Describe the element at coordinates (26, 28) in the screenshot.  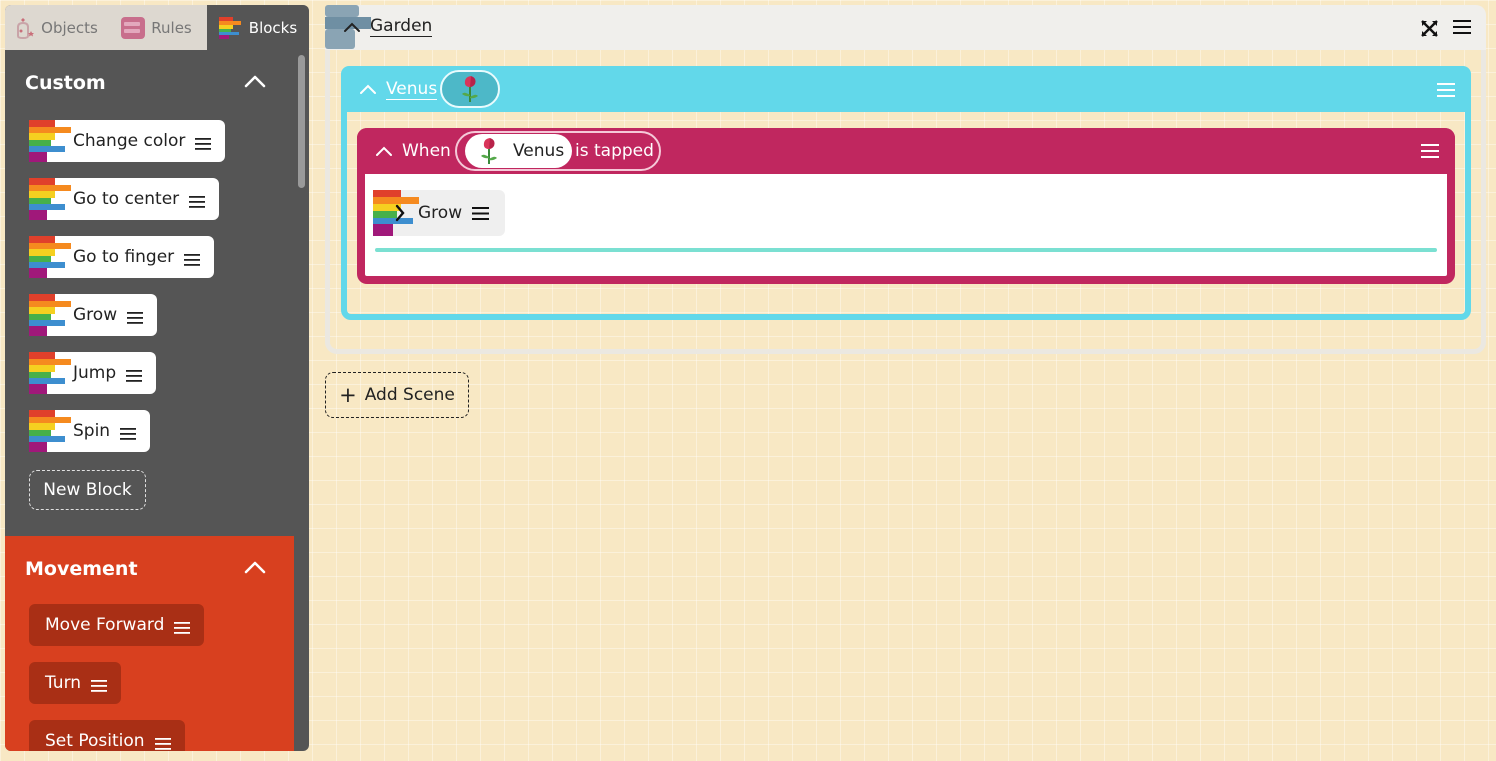
I see `objects-icon` at that location.